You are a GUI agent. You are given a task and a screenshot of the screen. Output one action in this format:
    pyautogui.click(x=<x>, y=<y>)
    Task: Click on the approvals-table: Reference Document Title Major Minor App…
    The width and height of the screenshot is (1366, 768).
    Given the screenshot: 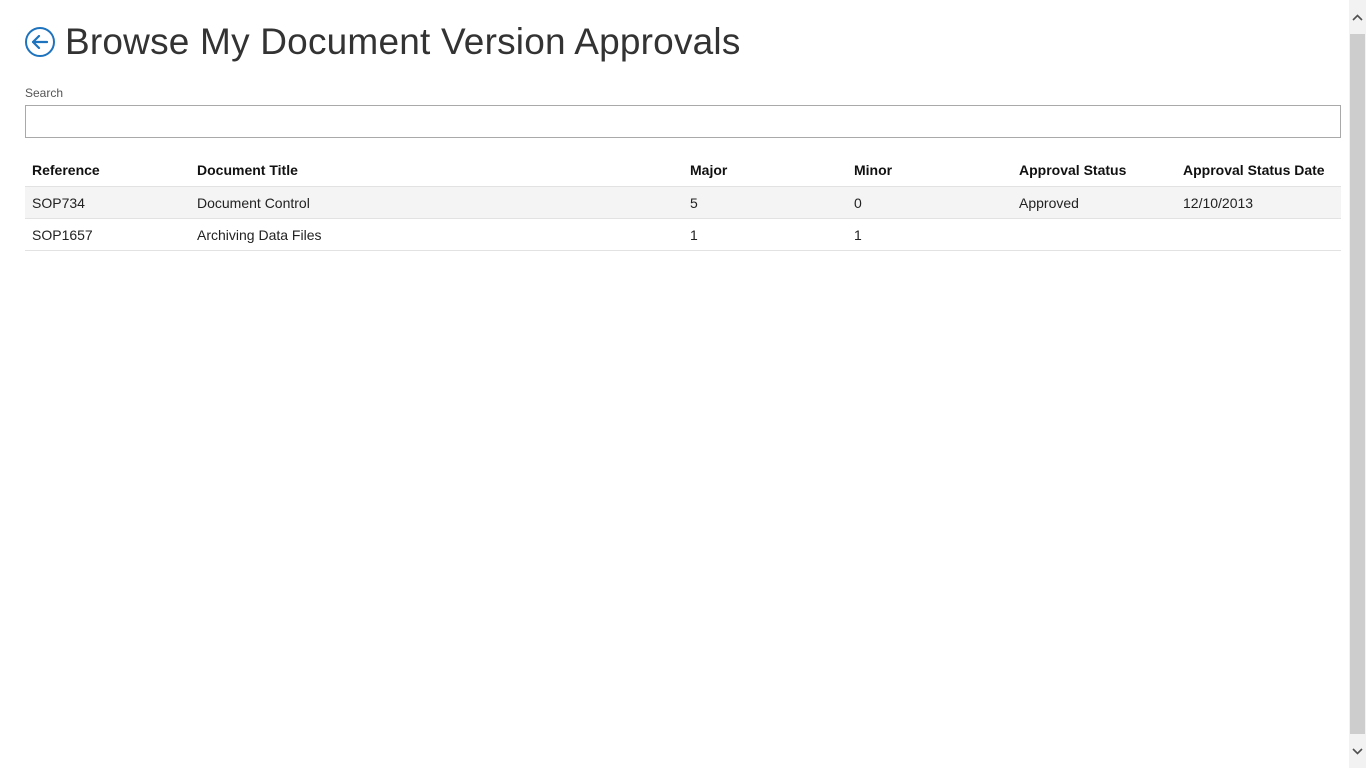 What is the action you would take?
    pyautogui.click(x=683, y=202)
    